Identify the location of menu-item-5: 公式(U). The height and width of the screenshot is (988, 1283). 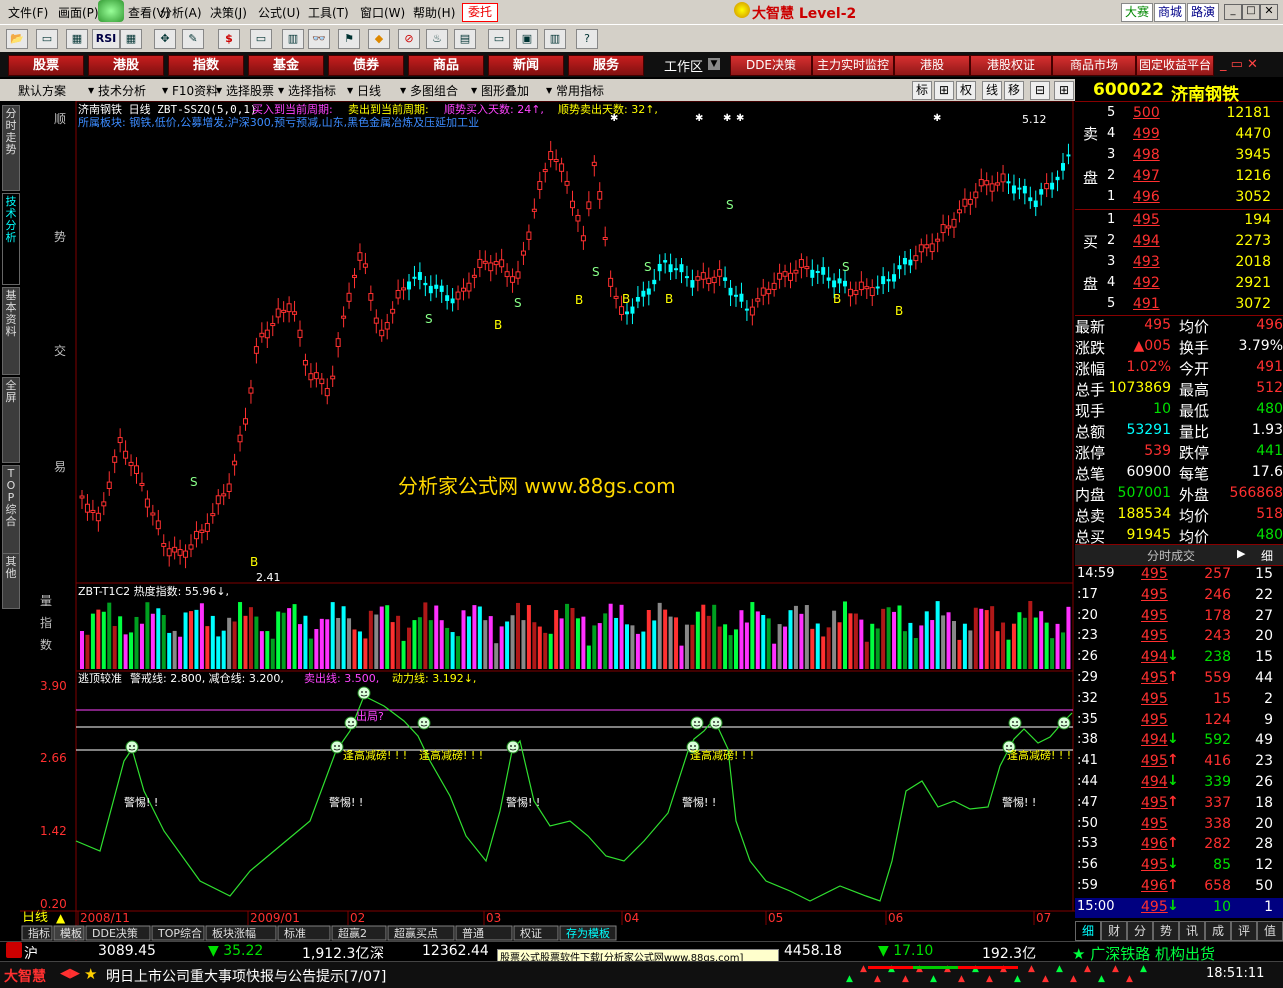
(279, 12).